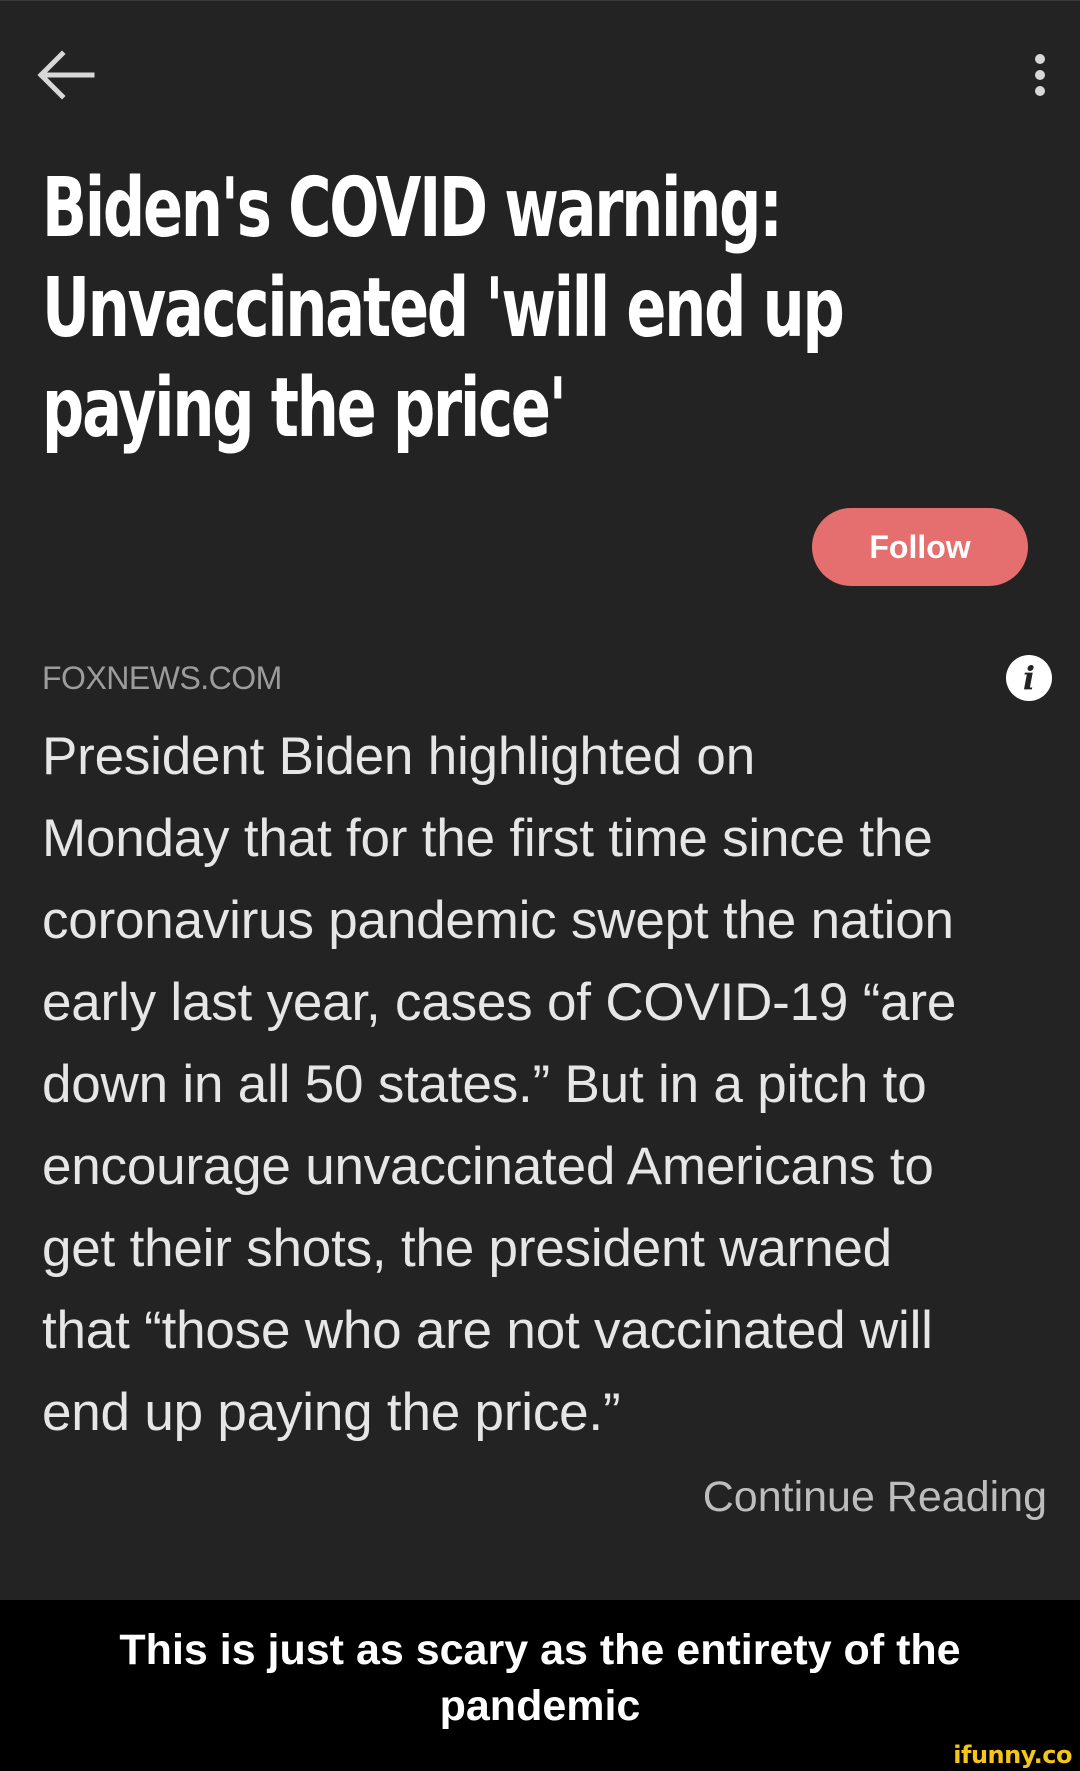  I want to click on more-vertical-icon, so click(1040, 75).